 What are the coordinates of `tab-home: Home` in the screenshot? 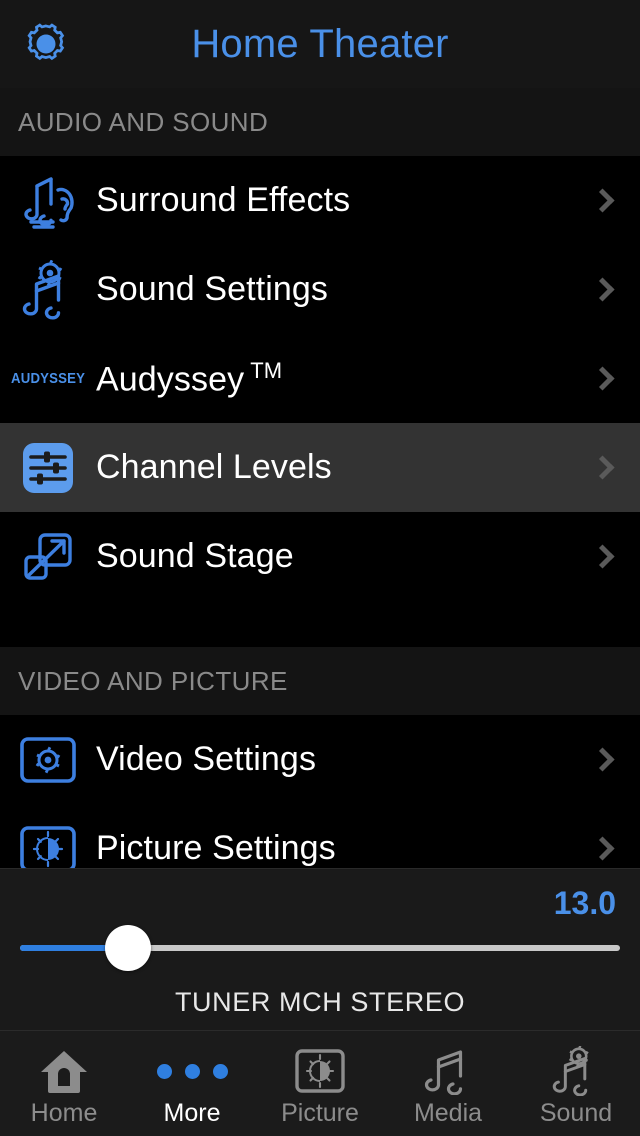 It's located at (64, 1083).